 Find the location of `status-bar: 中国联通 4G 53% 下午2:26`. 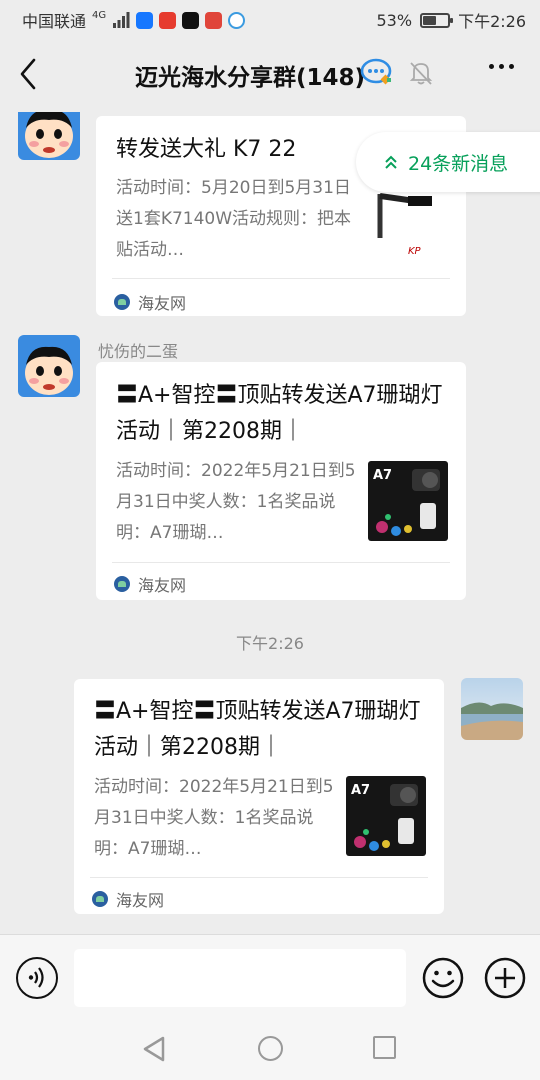

status-bar: 中国联通 4G 53% 下午2:26 is located at coordinates (270, 18).